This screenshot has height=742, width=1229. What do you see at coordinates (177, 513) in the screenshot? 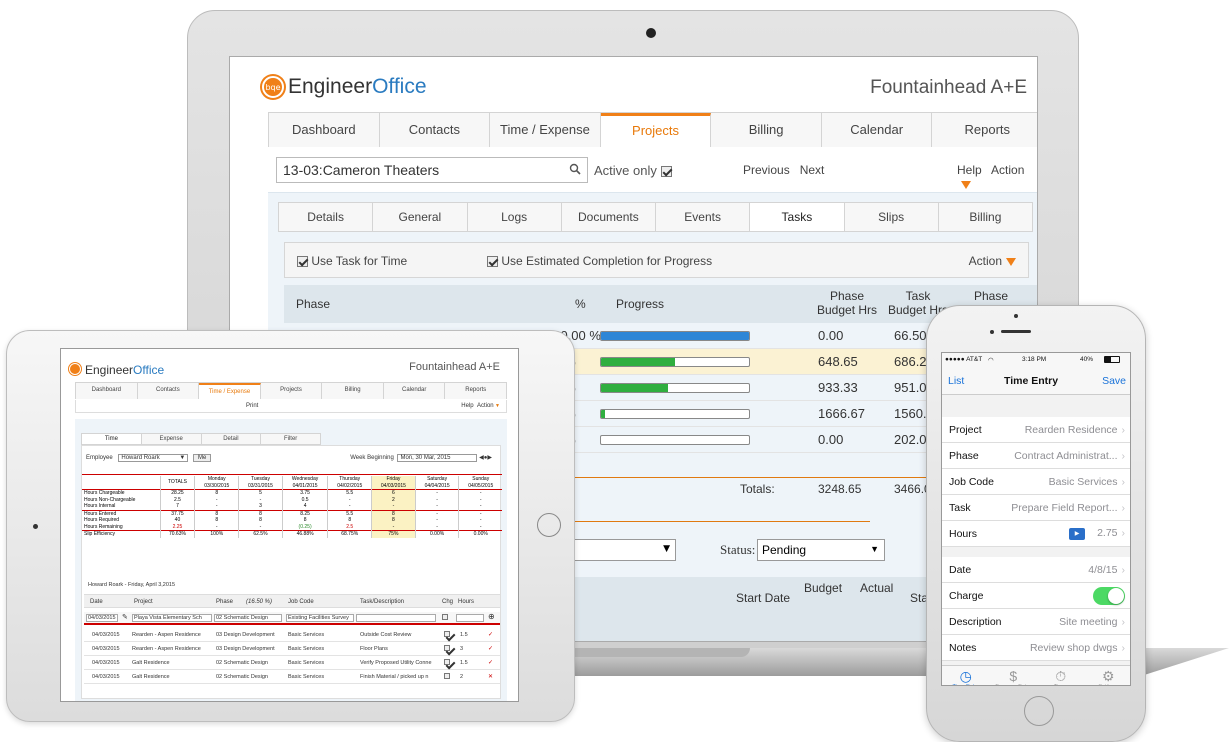
I see `grid-cell: 37.75` at bounding box center [177, 513].